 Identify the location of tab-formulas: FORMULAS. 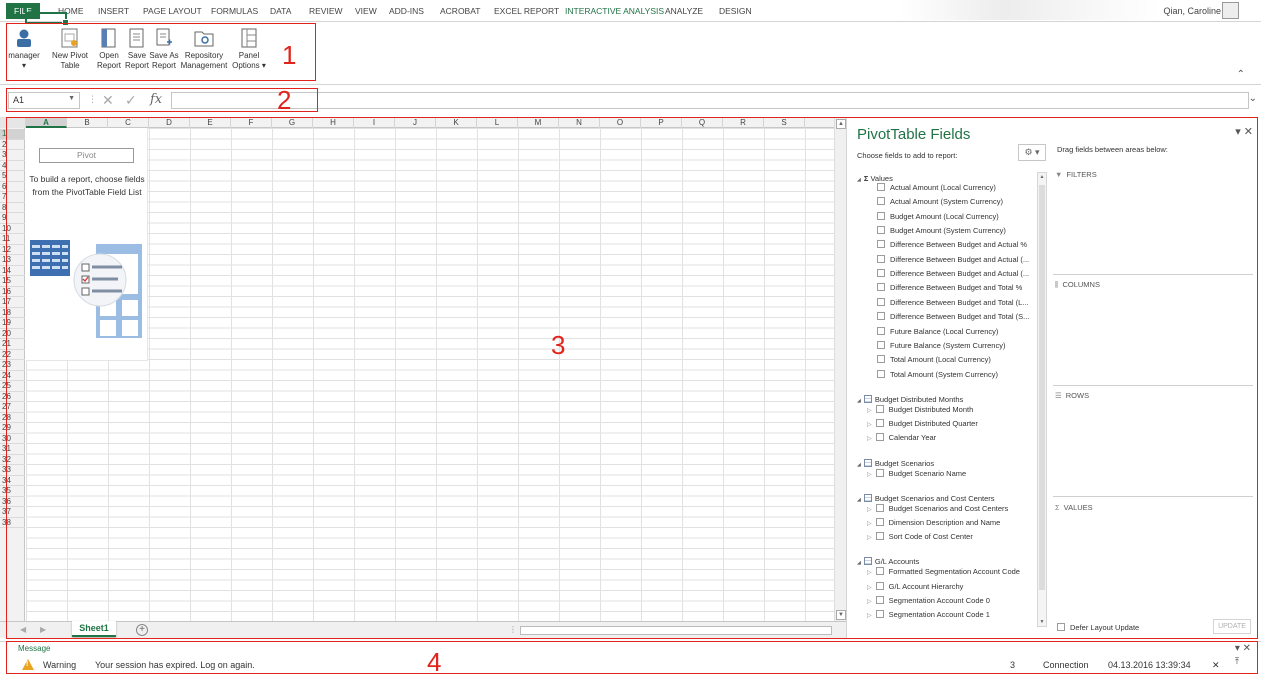
(234, 11).